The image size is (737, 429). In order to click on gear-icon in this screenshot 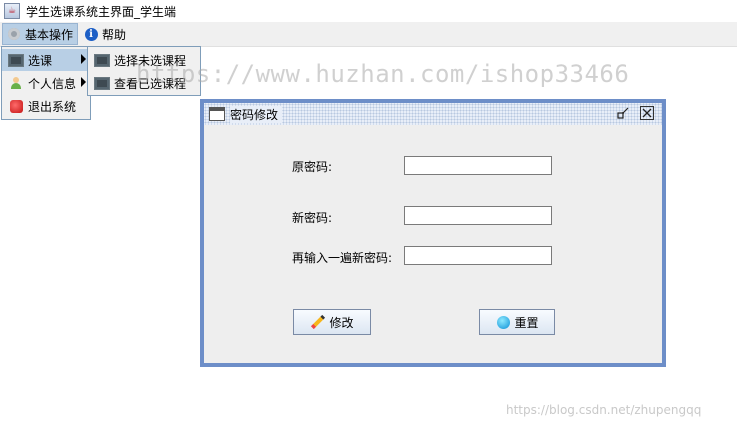, I will do `click(14, 34)`.